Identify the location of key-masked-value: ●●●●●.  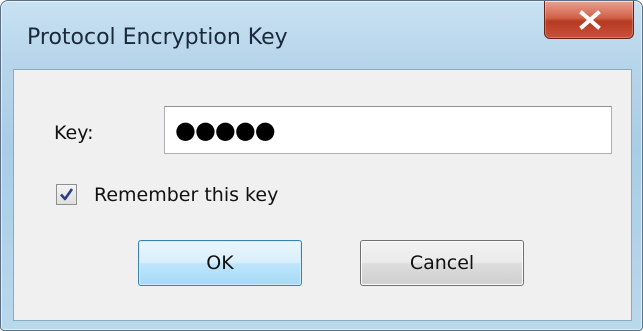
(225, 130).